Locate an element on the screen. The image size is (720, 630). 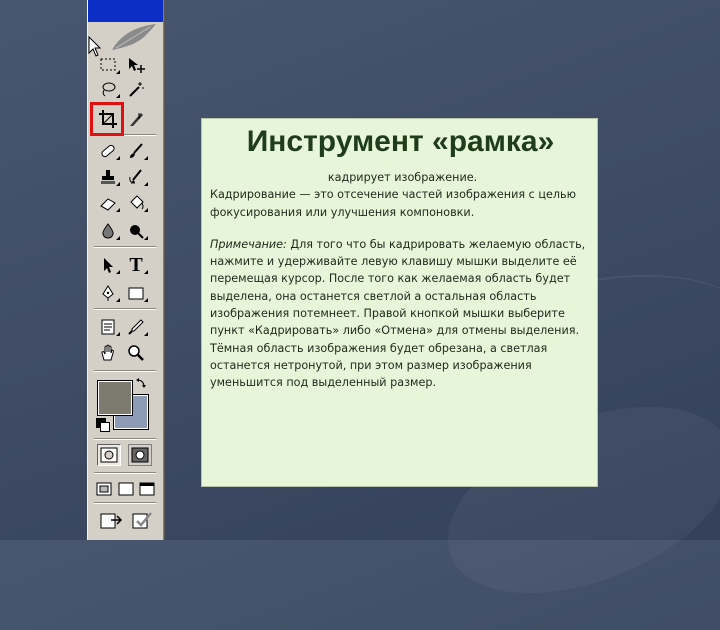
pen-icon is located at coordinates (108, 293).